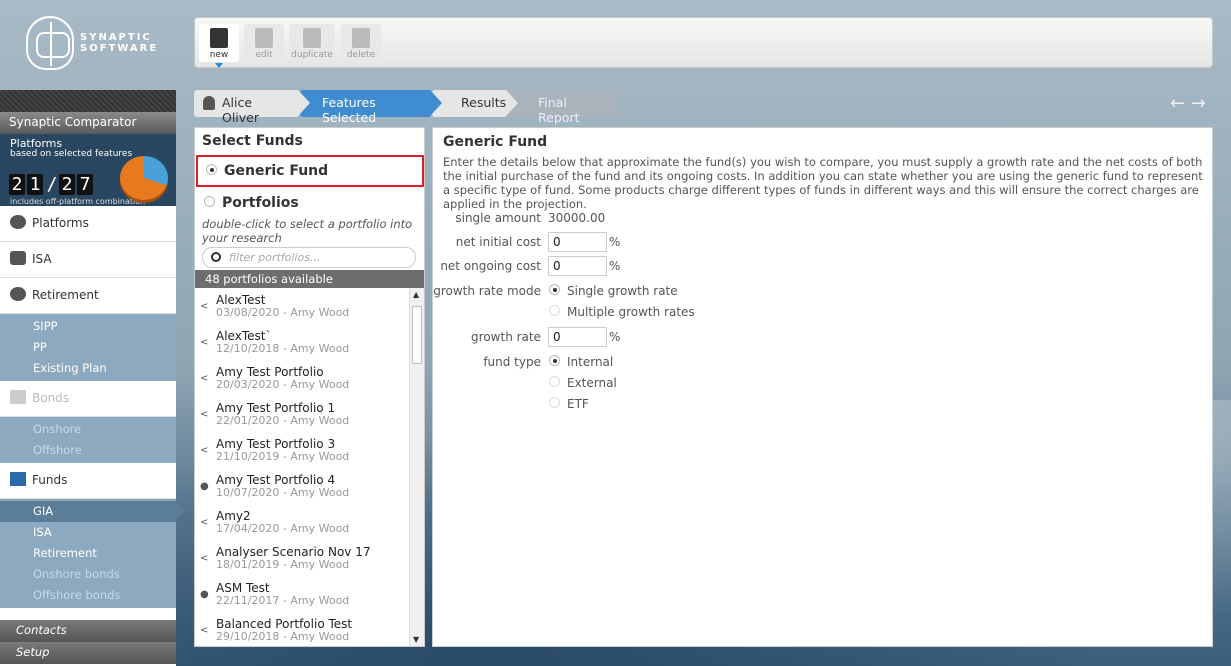 This screenshot has width=1231, height=666. Describe the element at coordinates (88, 347) in the screenshot. I see `sidebar-item-pp: PP` at that location.